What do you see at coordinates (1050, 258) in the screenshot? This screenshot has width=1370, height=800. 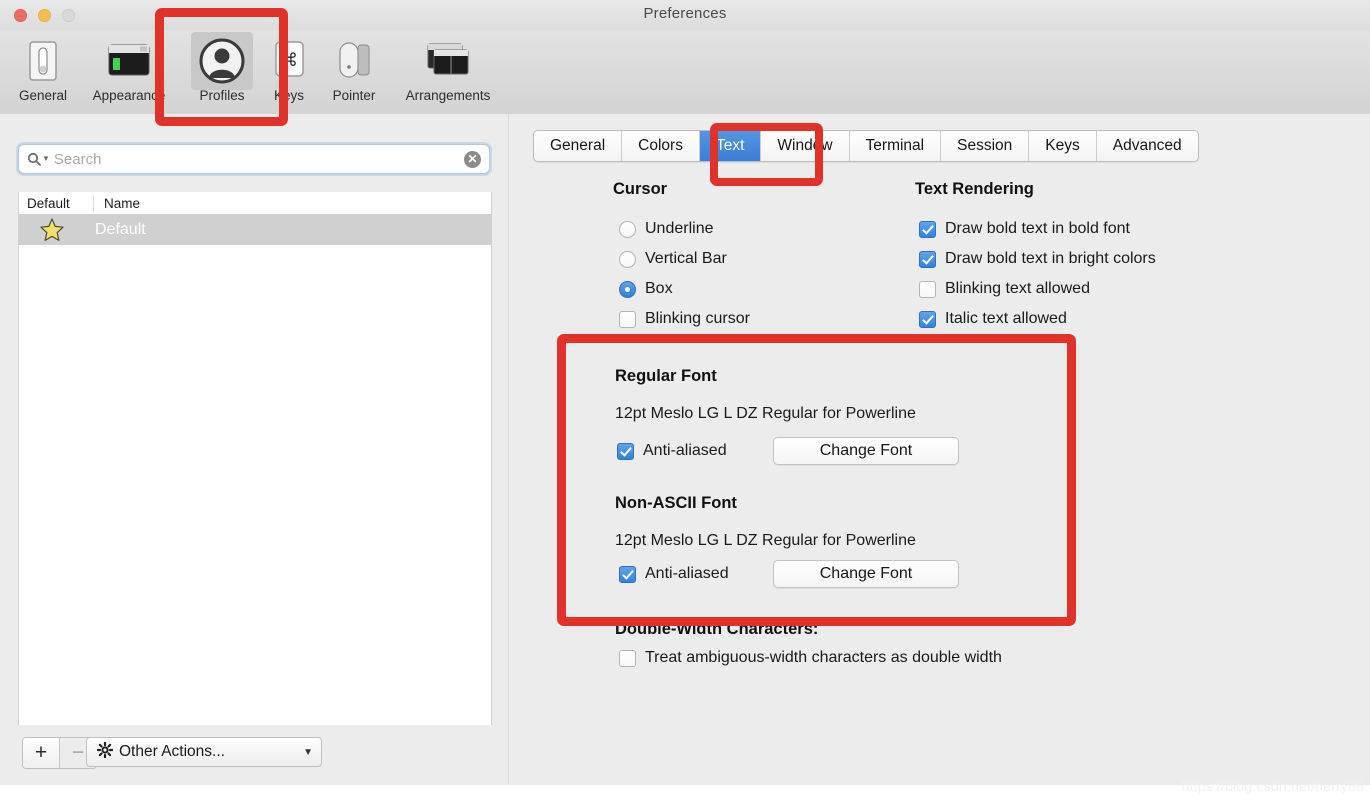 I see `option-label: Draw bold text in bright colors` at bounding box center [1050, 258].